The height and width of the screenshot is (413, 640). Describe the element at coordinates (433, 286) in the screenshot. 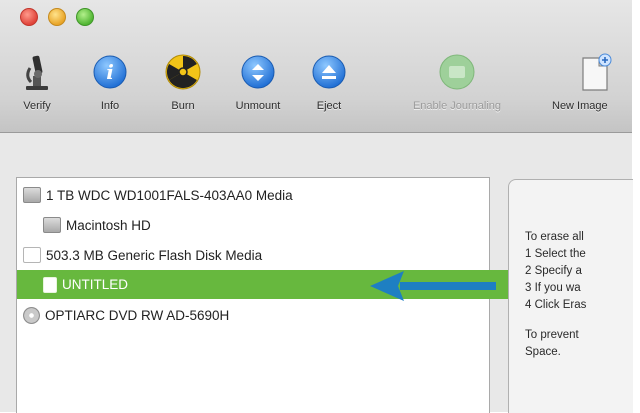

I see `annotation-arrow` at that location.